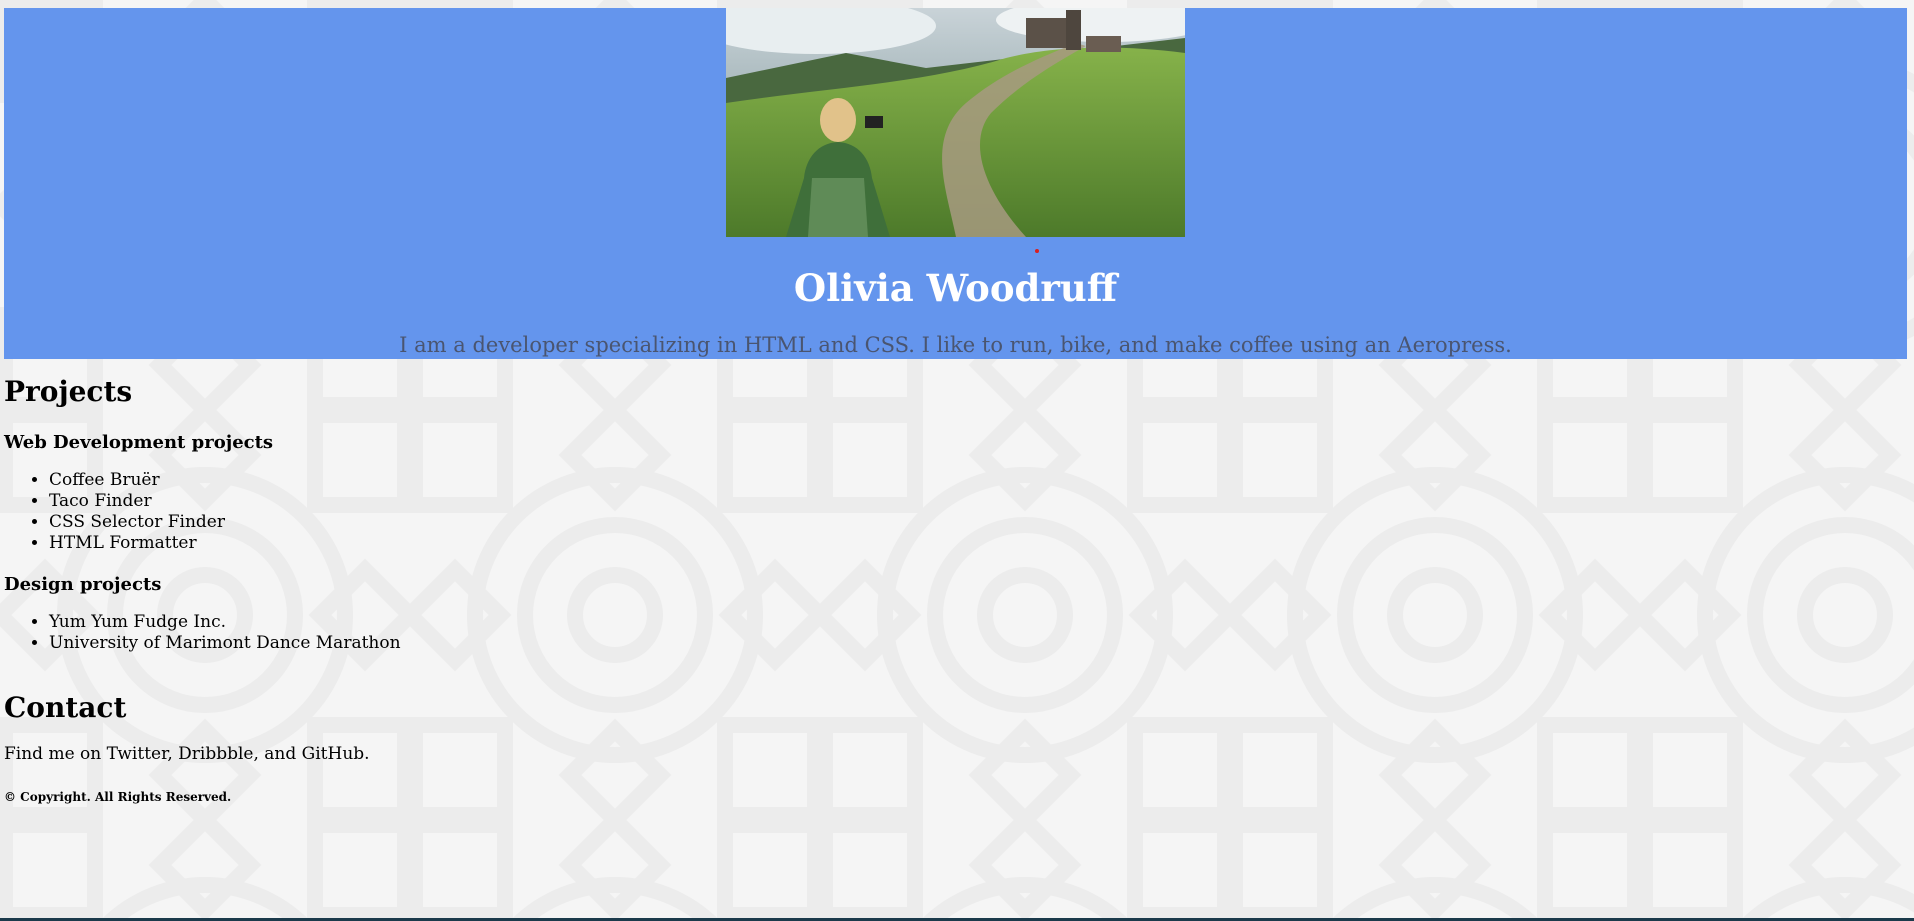 The image size is (1914, 921). Describe the element at coordinates (137, 522) in the screenshot. I see `list-item: CSS Selector Finder` at that location.